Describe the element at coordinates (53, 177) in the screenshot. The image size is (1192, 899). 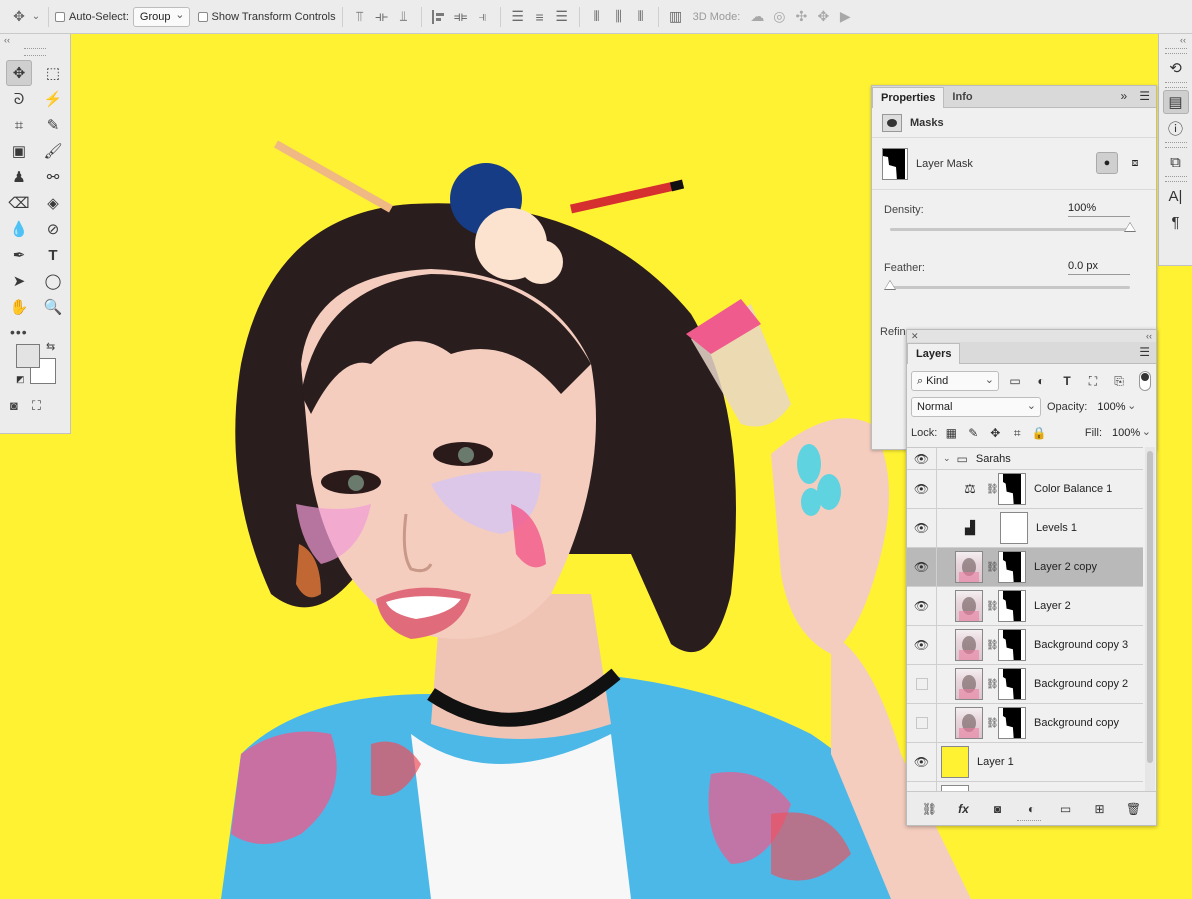
I see `history-brush-tool-icon: ⚯` at that location.